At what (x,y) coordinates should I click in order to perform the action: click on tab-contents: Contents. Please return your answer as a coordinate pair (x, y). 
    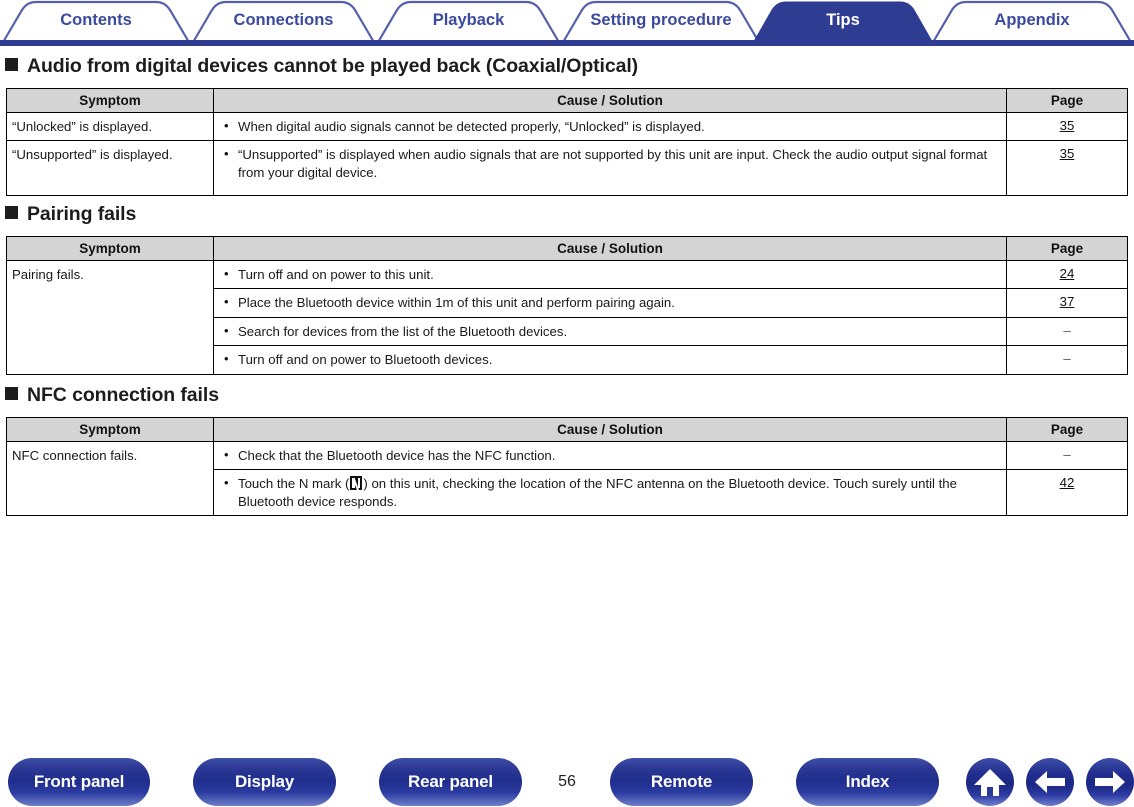
    Looking at the image, I should click on (96, 20).